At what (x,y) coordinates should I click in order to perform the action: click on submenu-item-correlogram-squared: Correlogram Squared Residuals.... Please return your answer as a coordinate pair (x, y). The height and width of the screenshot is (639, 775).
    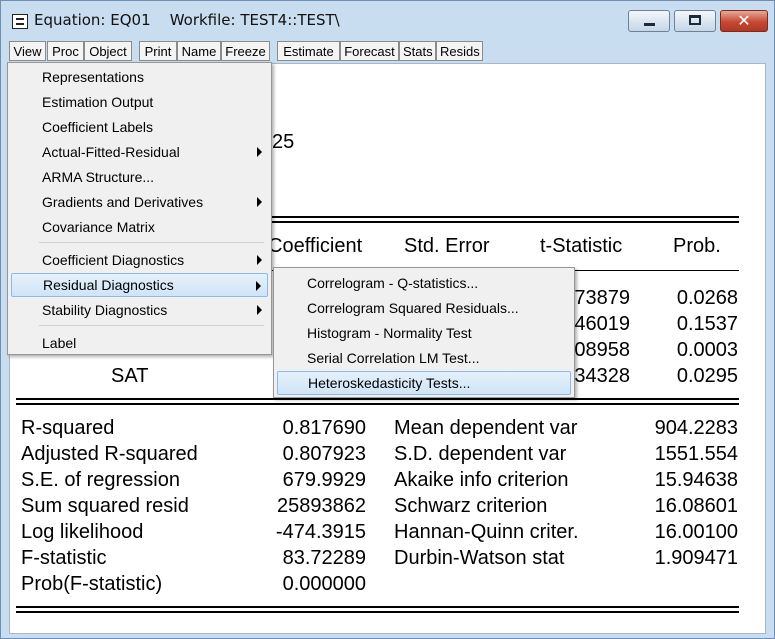
    Looking at the image, I should click on (424, 308).